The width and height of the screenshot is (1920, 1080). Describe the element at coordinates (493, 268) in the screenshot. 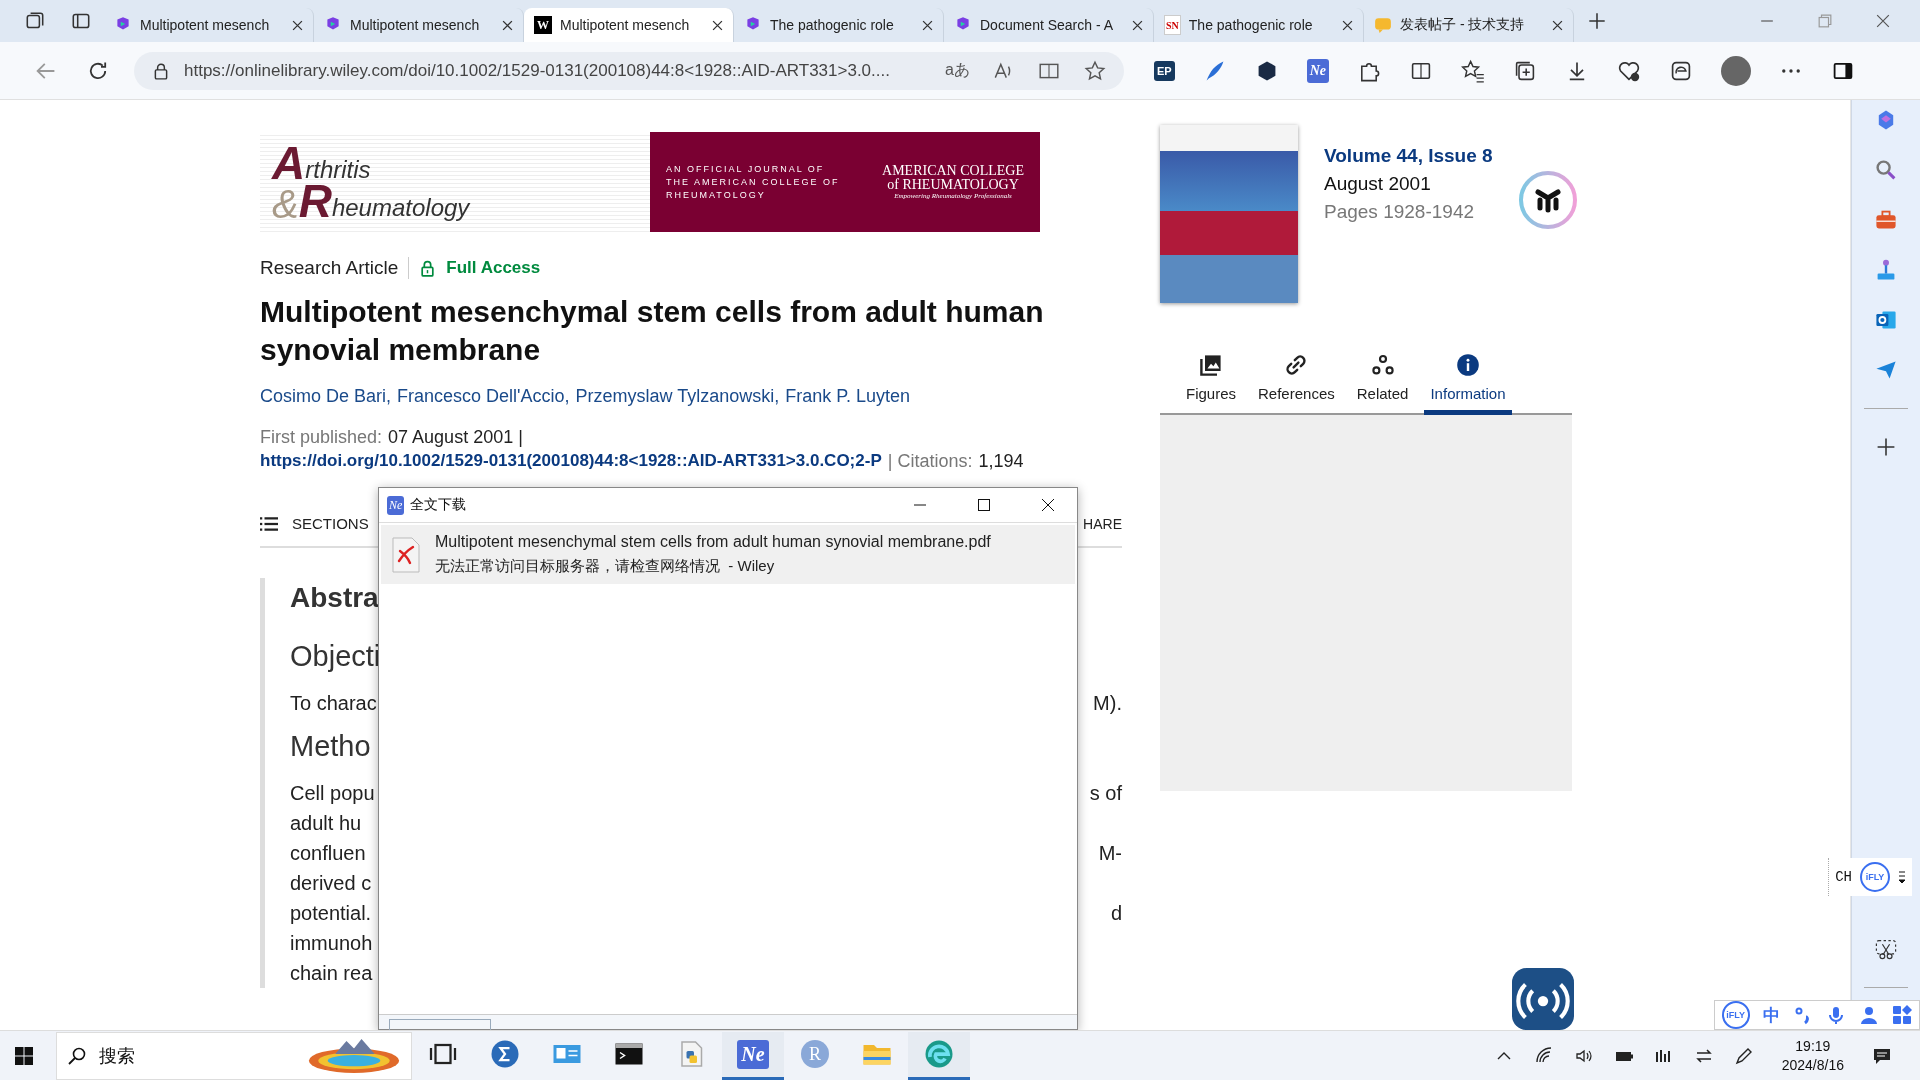

I see `access-label: Full Access` at that location.